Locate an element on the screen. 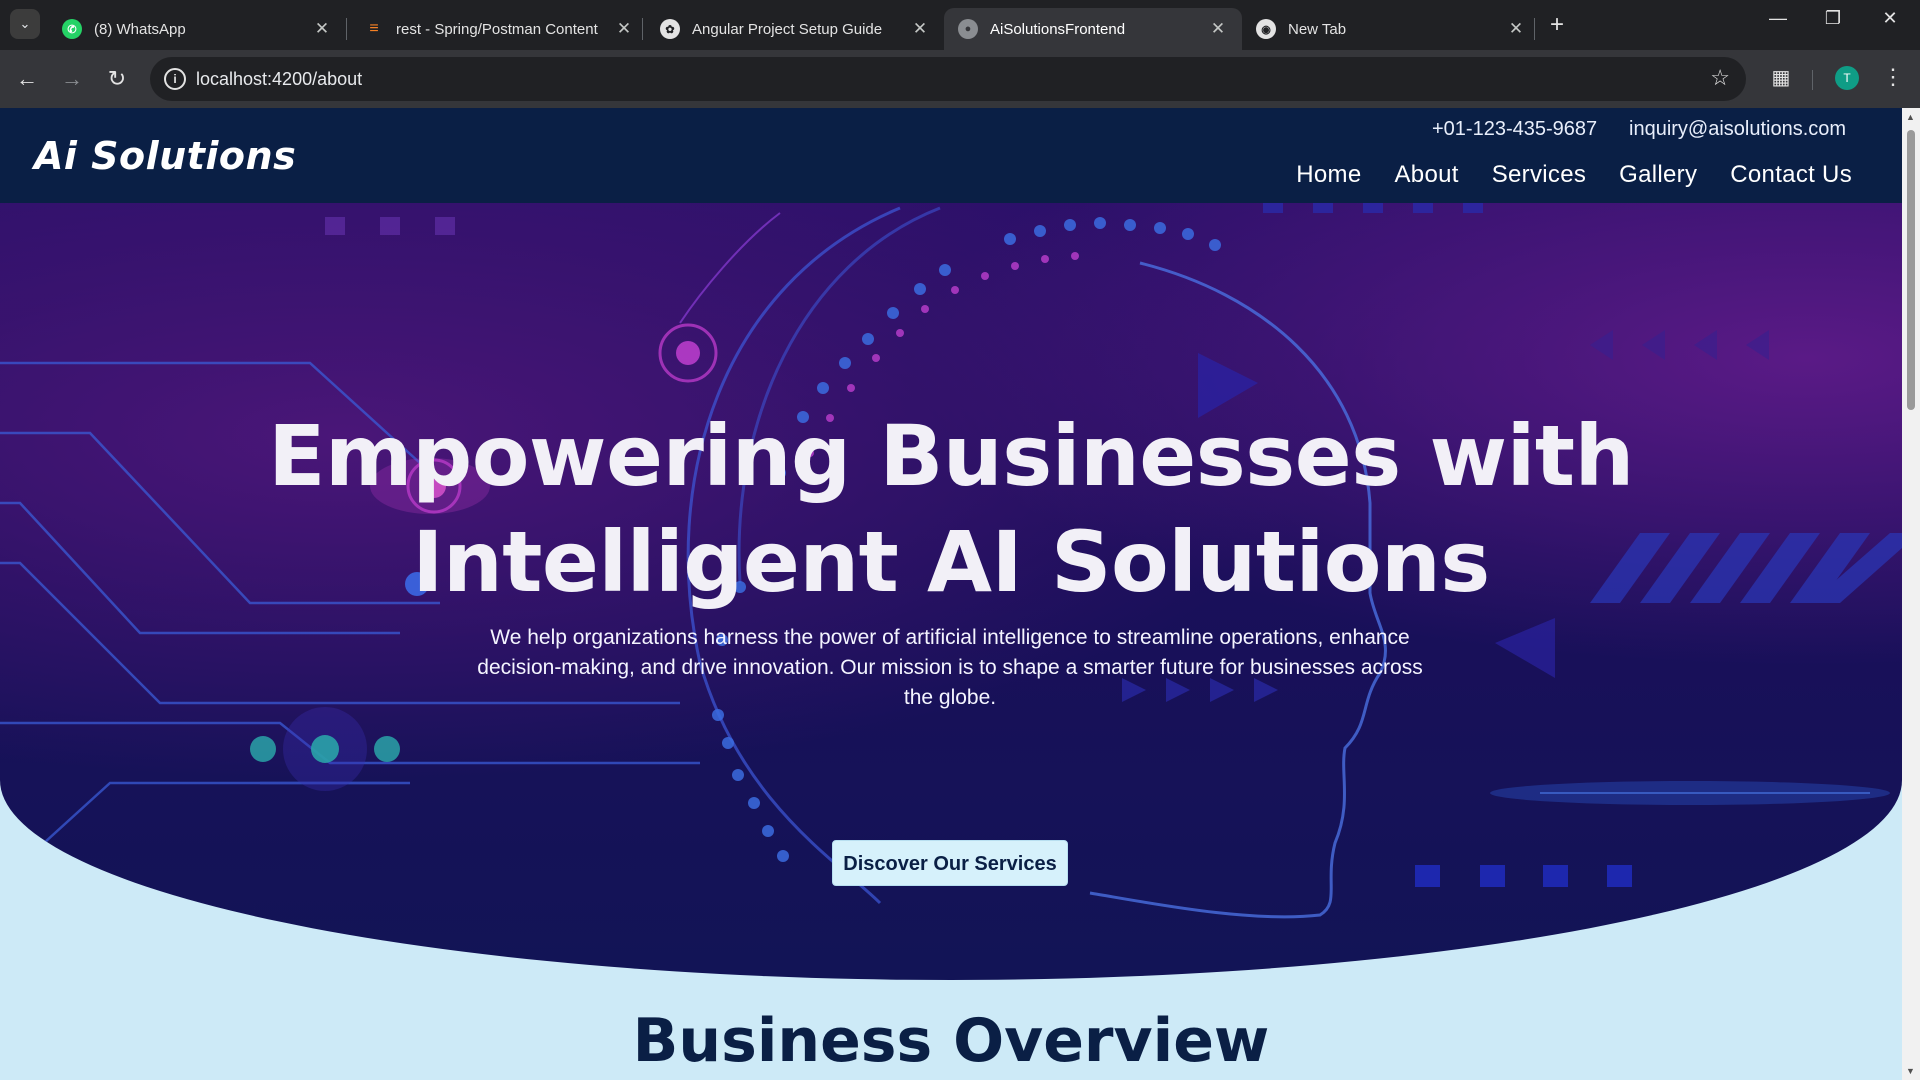 This screenshot has height=1080, width=1920. scroll-down-icon: ▼ is located at coordinates (1910, 1071).